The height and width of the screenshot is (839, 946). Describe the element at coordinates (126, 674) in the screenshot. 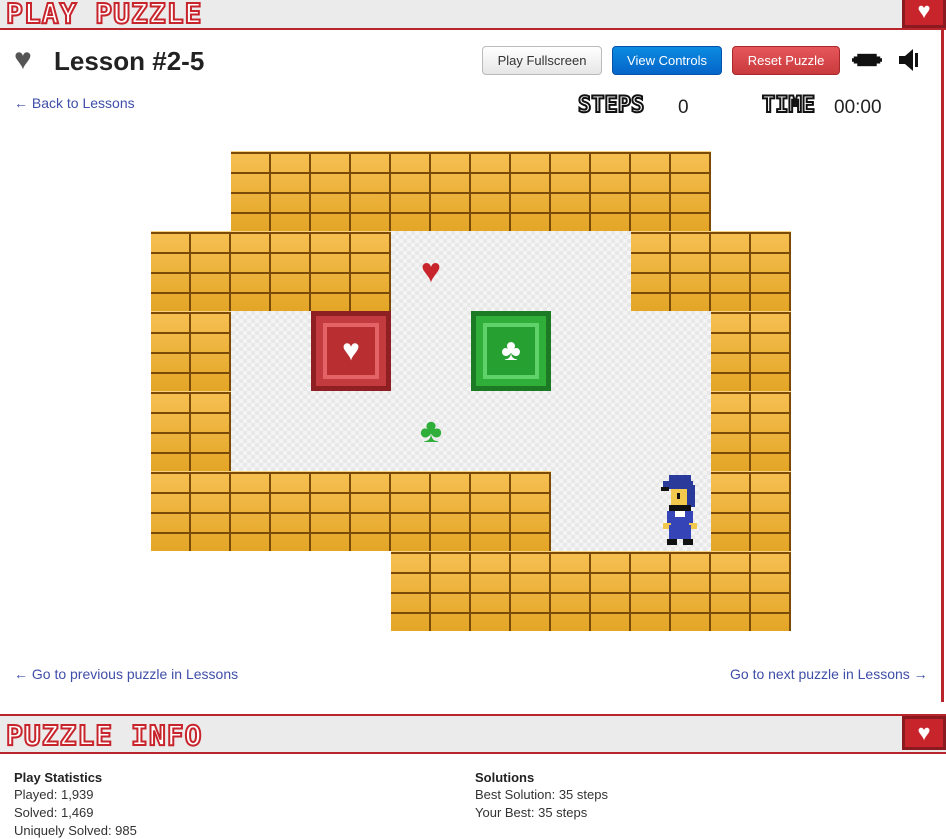

I see `previous-puzzle-link: ← Go to previous puzzle in Lessons` at that location.